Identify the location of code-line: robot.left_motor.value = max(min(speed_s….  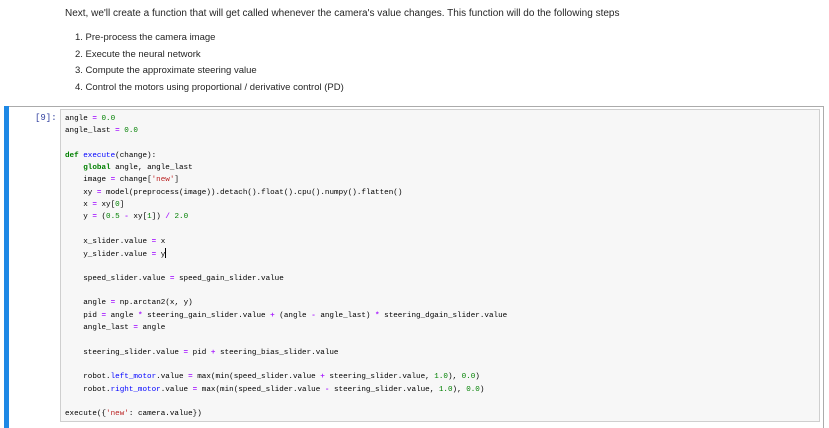
(281, 377).